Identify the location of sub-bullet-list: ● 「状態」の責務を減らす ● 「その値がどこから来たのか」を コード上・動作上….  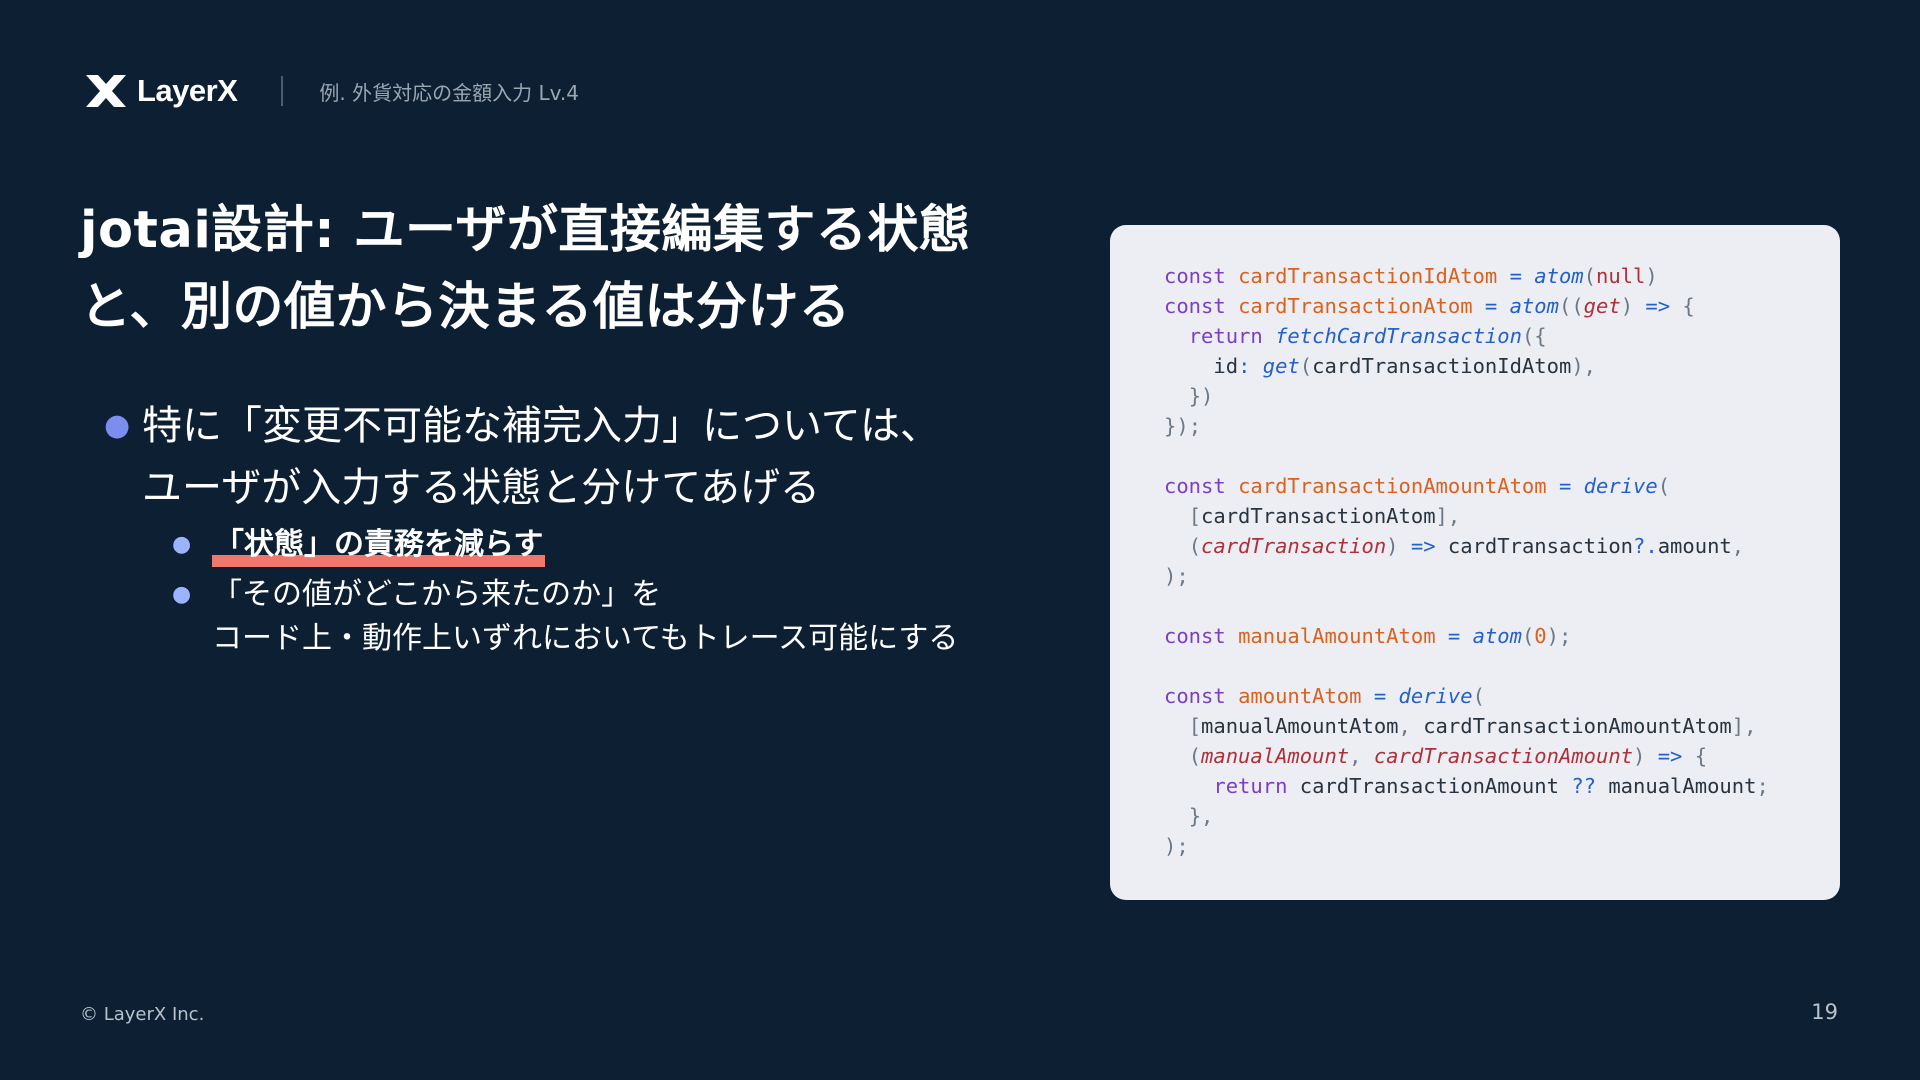
(603, 592).